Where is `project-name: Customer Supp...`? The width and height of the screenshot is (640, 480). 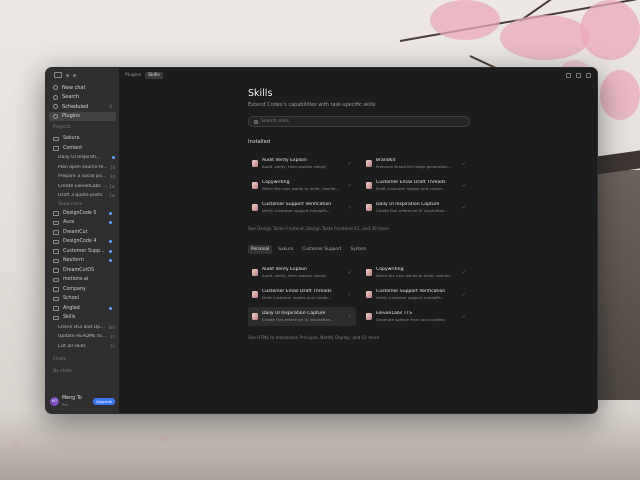 project-name: Customer Supp... is located at coordinates (84, 251).